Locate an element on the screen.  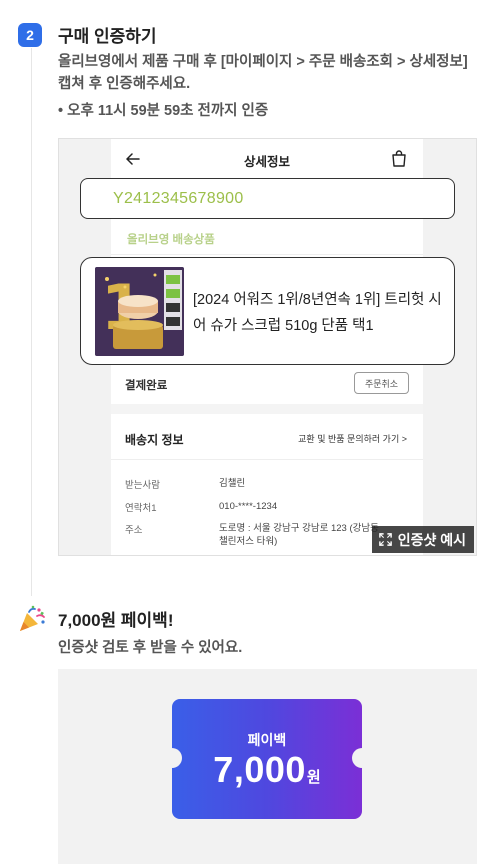
product-image: 1 is located at coordinates (139, 311).